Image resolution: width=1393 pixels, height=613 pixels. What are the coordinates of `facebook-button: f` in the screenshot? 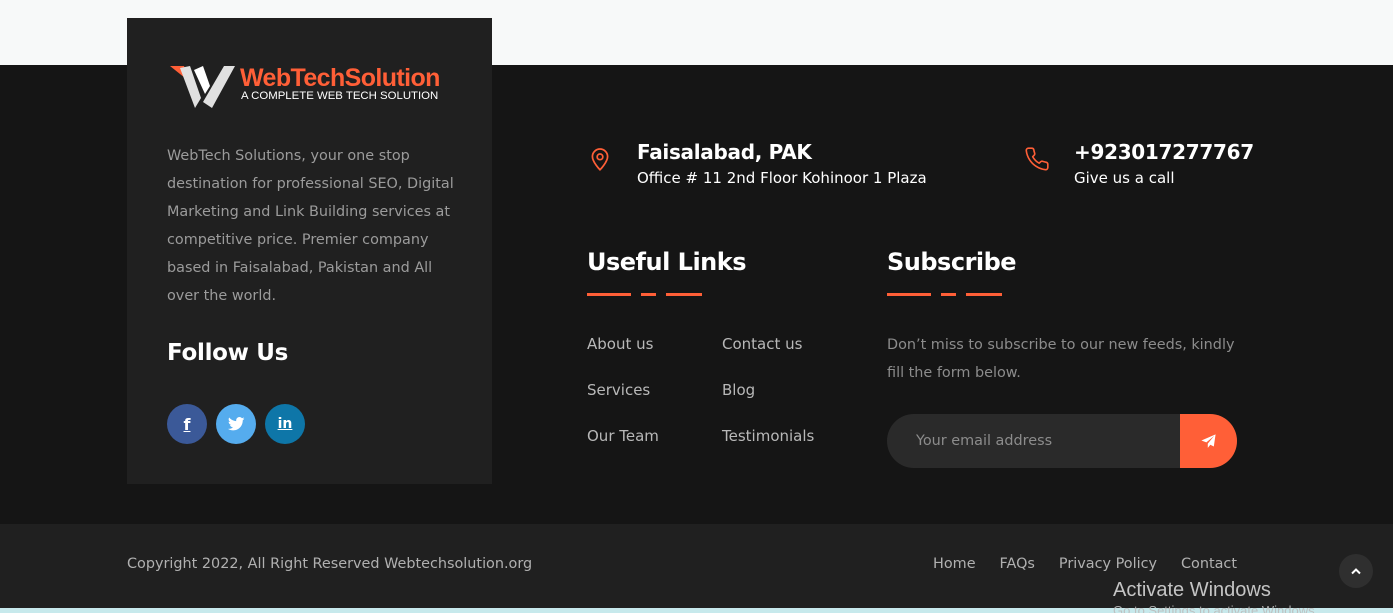 It's located at (187, 424).